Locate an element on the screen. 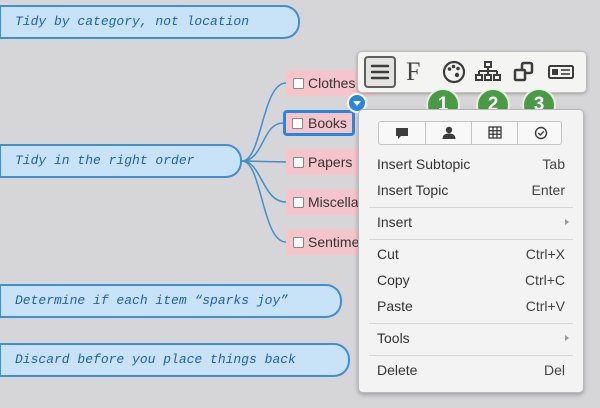 Image resolution: width=600 pixels, height=408 pixels. subtopic-label: Clothes is located at coordinates (332, 83).